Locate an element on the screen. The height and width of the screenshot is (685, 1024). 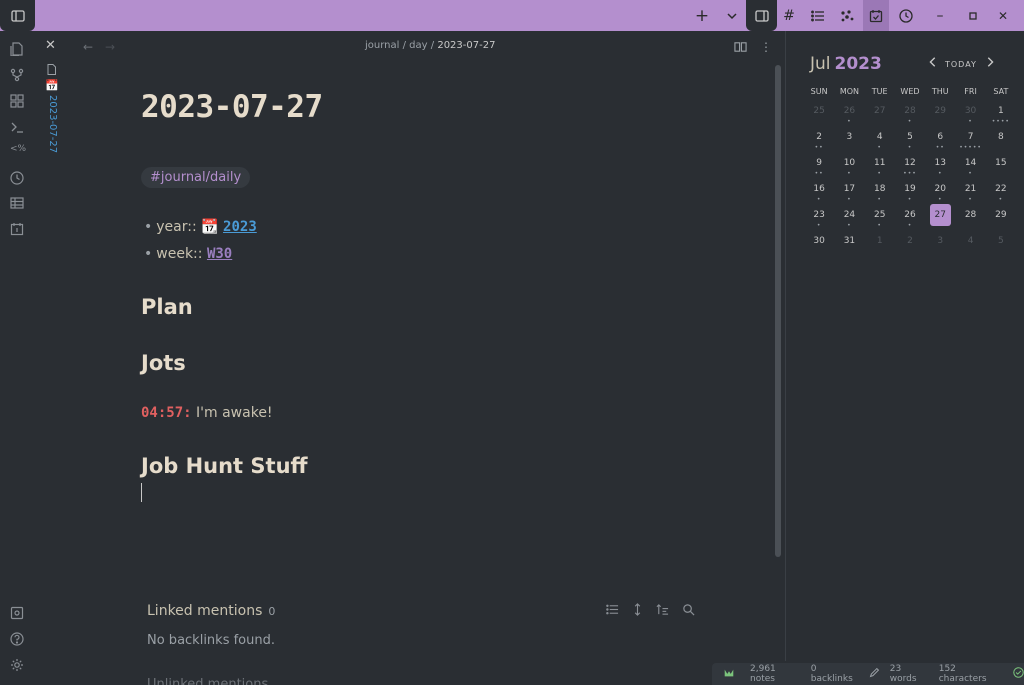
maximize-icon is located at coordinates (973, 15).